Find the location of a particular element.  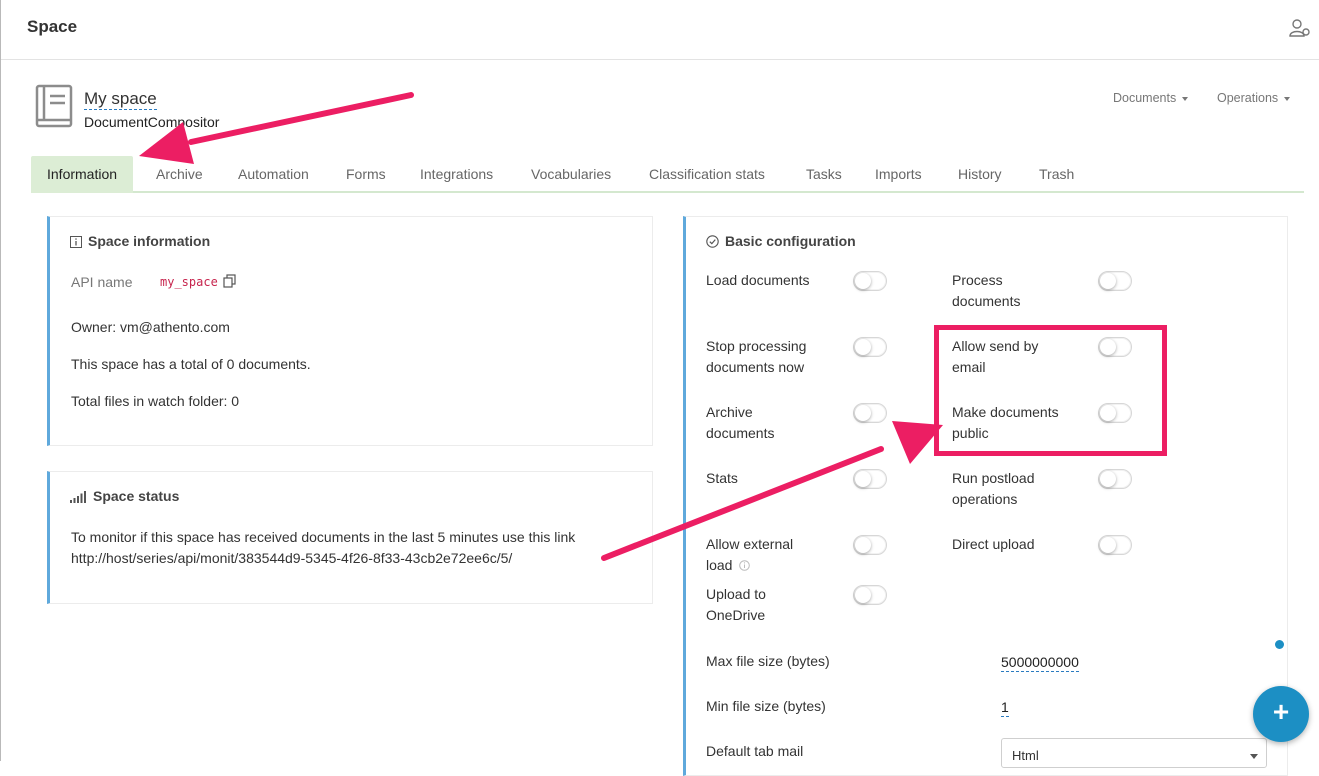

space-book-icon is located at coordinates (54, 106).